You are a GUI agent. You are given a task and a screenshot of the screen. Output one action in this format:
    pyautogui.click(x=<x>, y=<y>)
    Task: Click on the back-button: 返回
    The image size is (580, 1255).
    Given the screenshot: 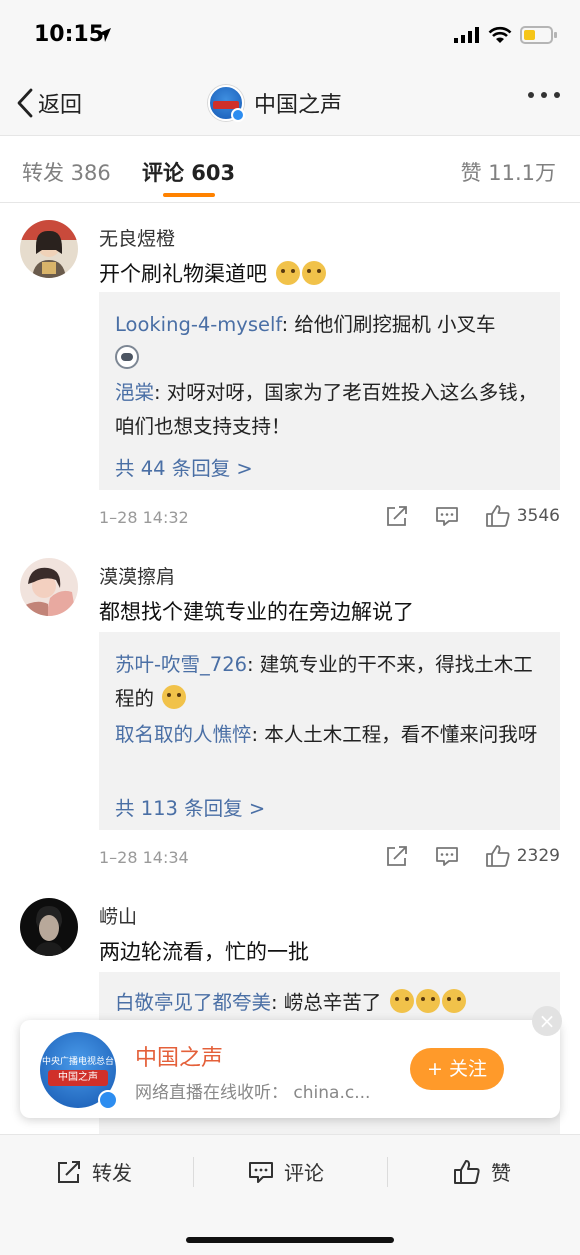 What is the action you would take?
    pyautogui.click(x=49, y=103)
    